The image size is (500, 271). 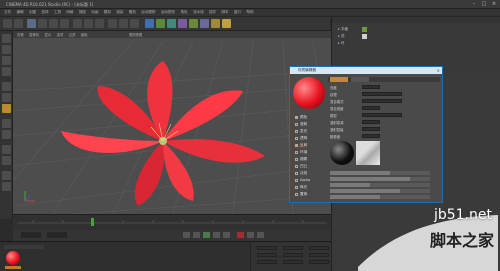 I want to click on coord-y-field, so click(x=267, y=255).